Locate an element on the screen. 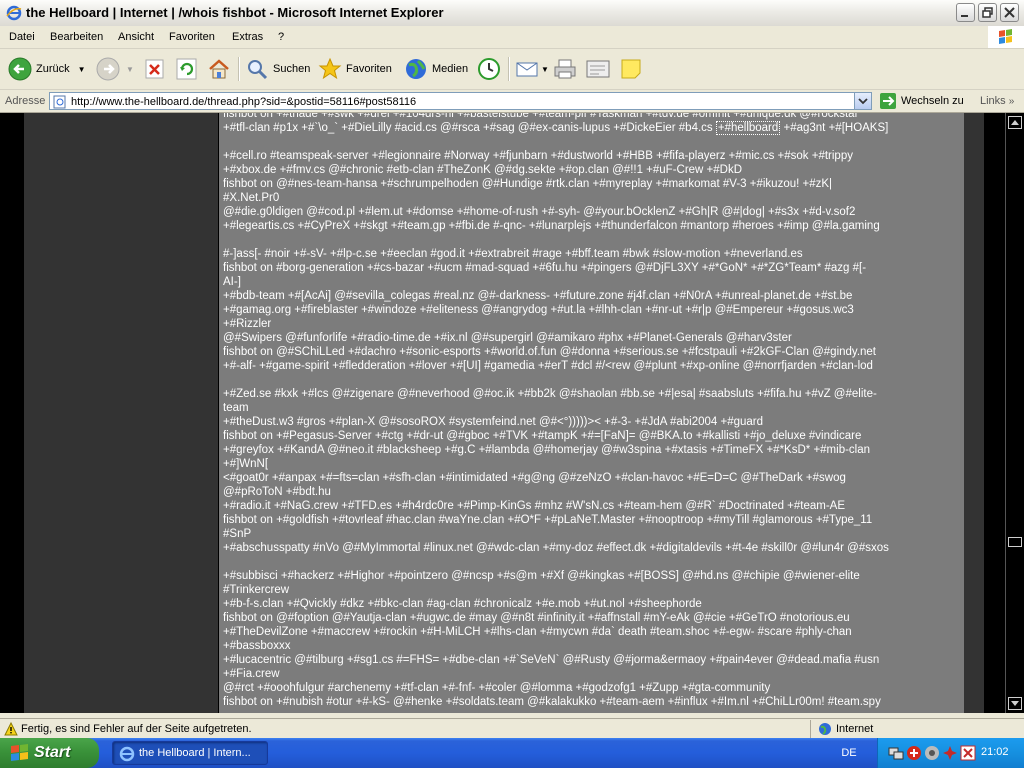 This screenshot has width=1024, height=768. address-dropdown-button is located at coordinates (862, 101).